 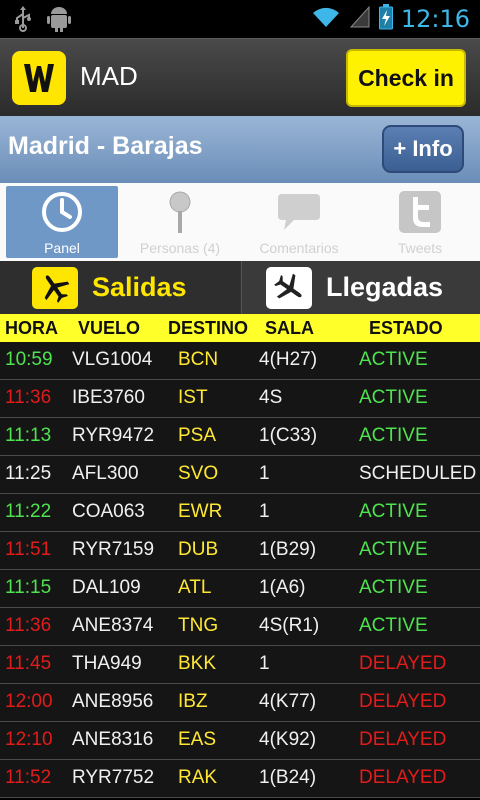 I want to click on signal-icon, so click(x=360, y=19).